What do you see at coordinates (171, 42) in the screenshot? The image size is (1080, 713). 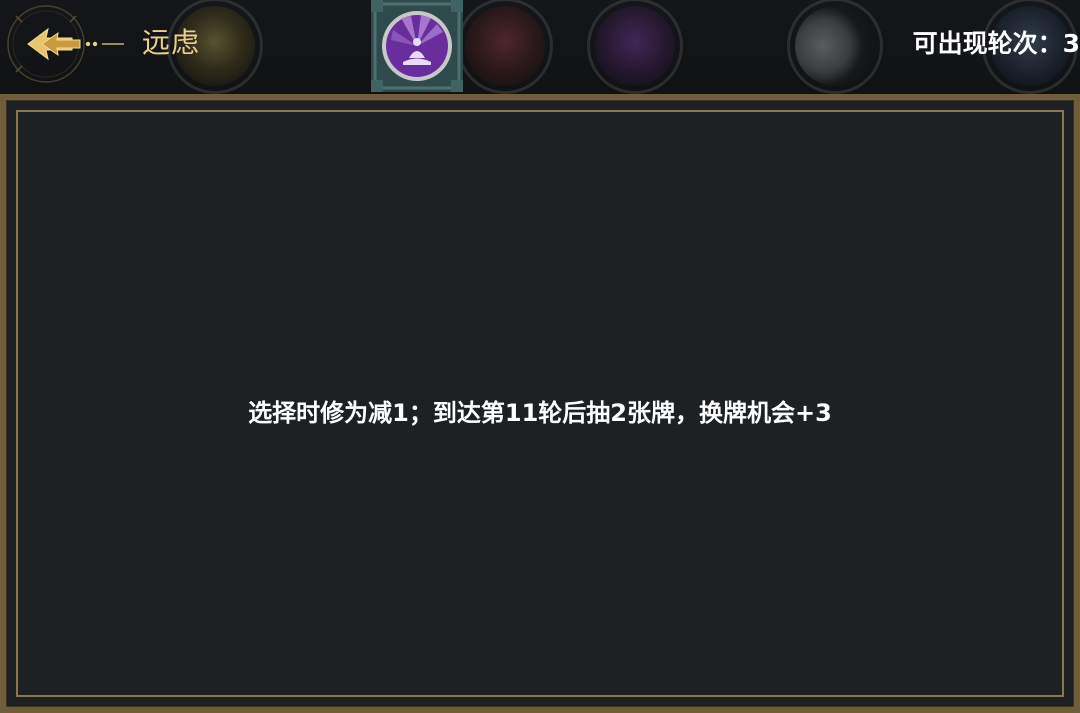 I see `page-title: 远虑` at bounding box center [171, 42].